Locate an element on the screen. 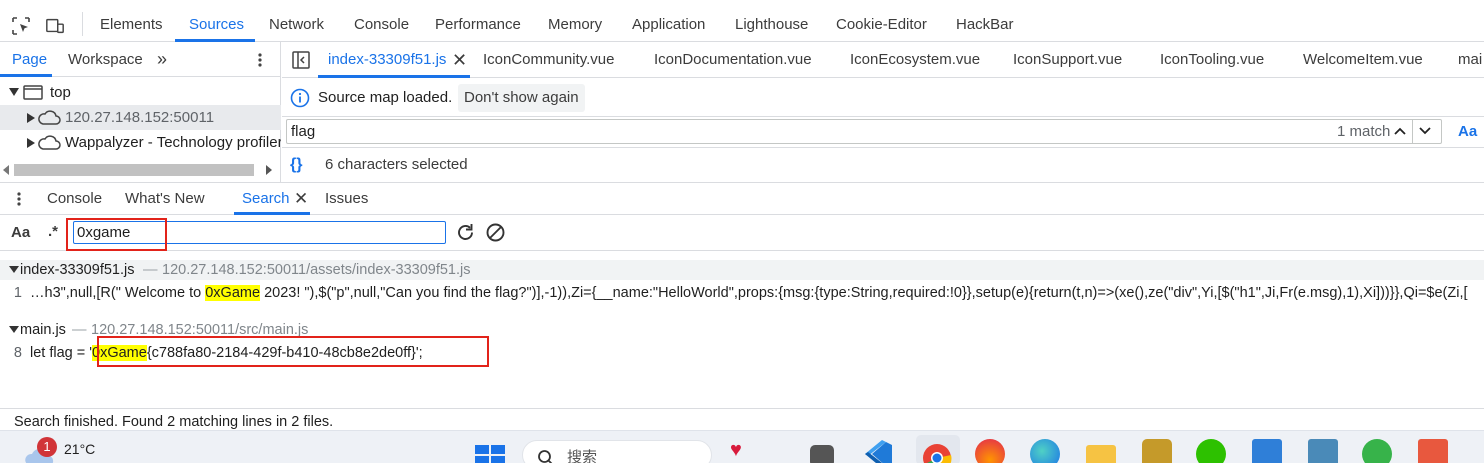  drawer-tabs: Console What's New Search ✕ Issues is located at coordinates (742, 198).